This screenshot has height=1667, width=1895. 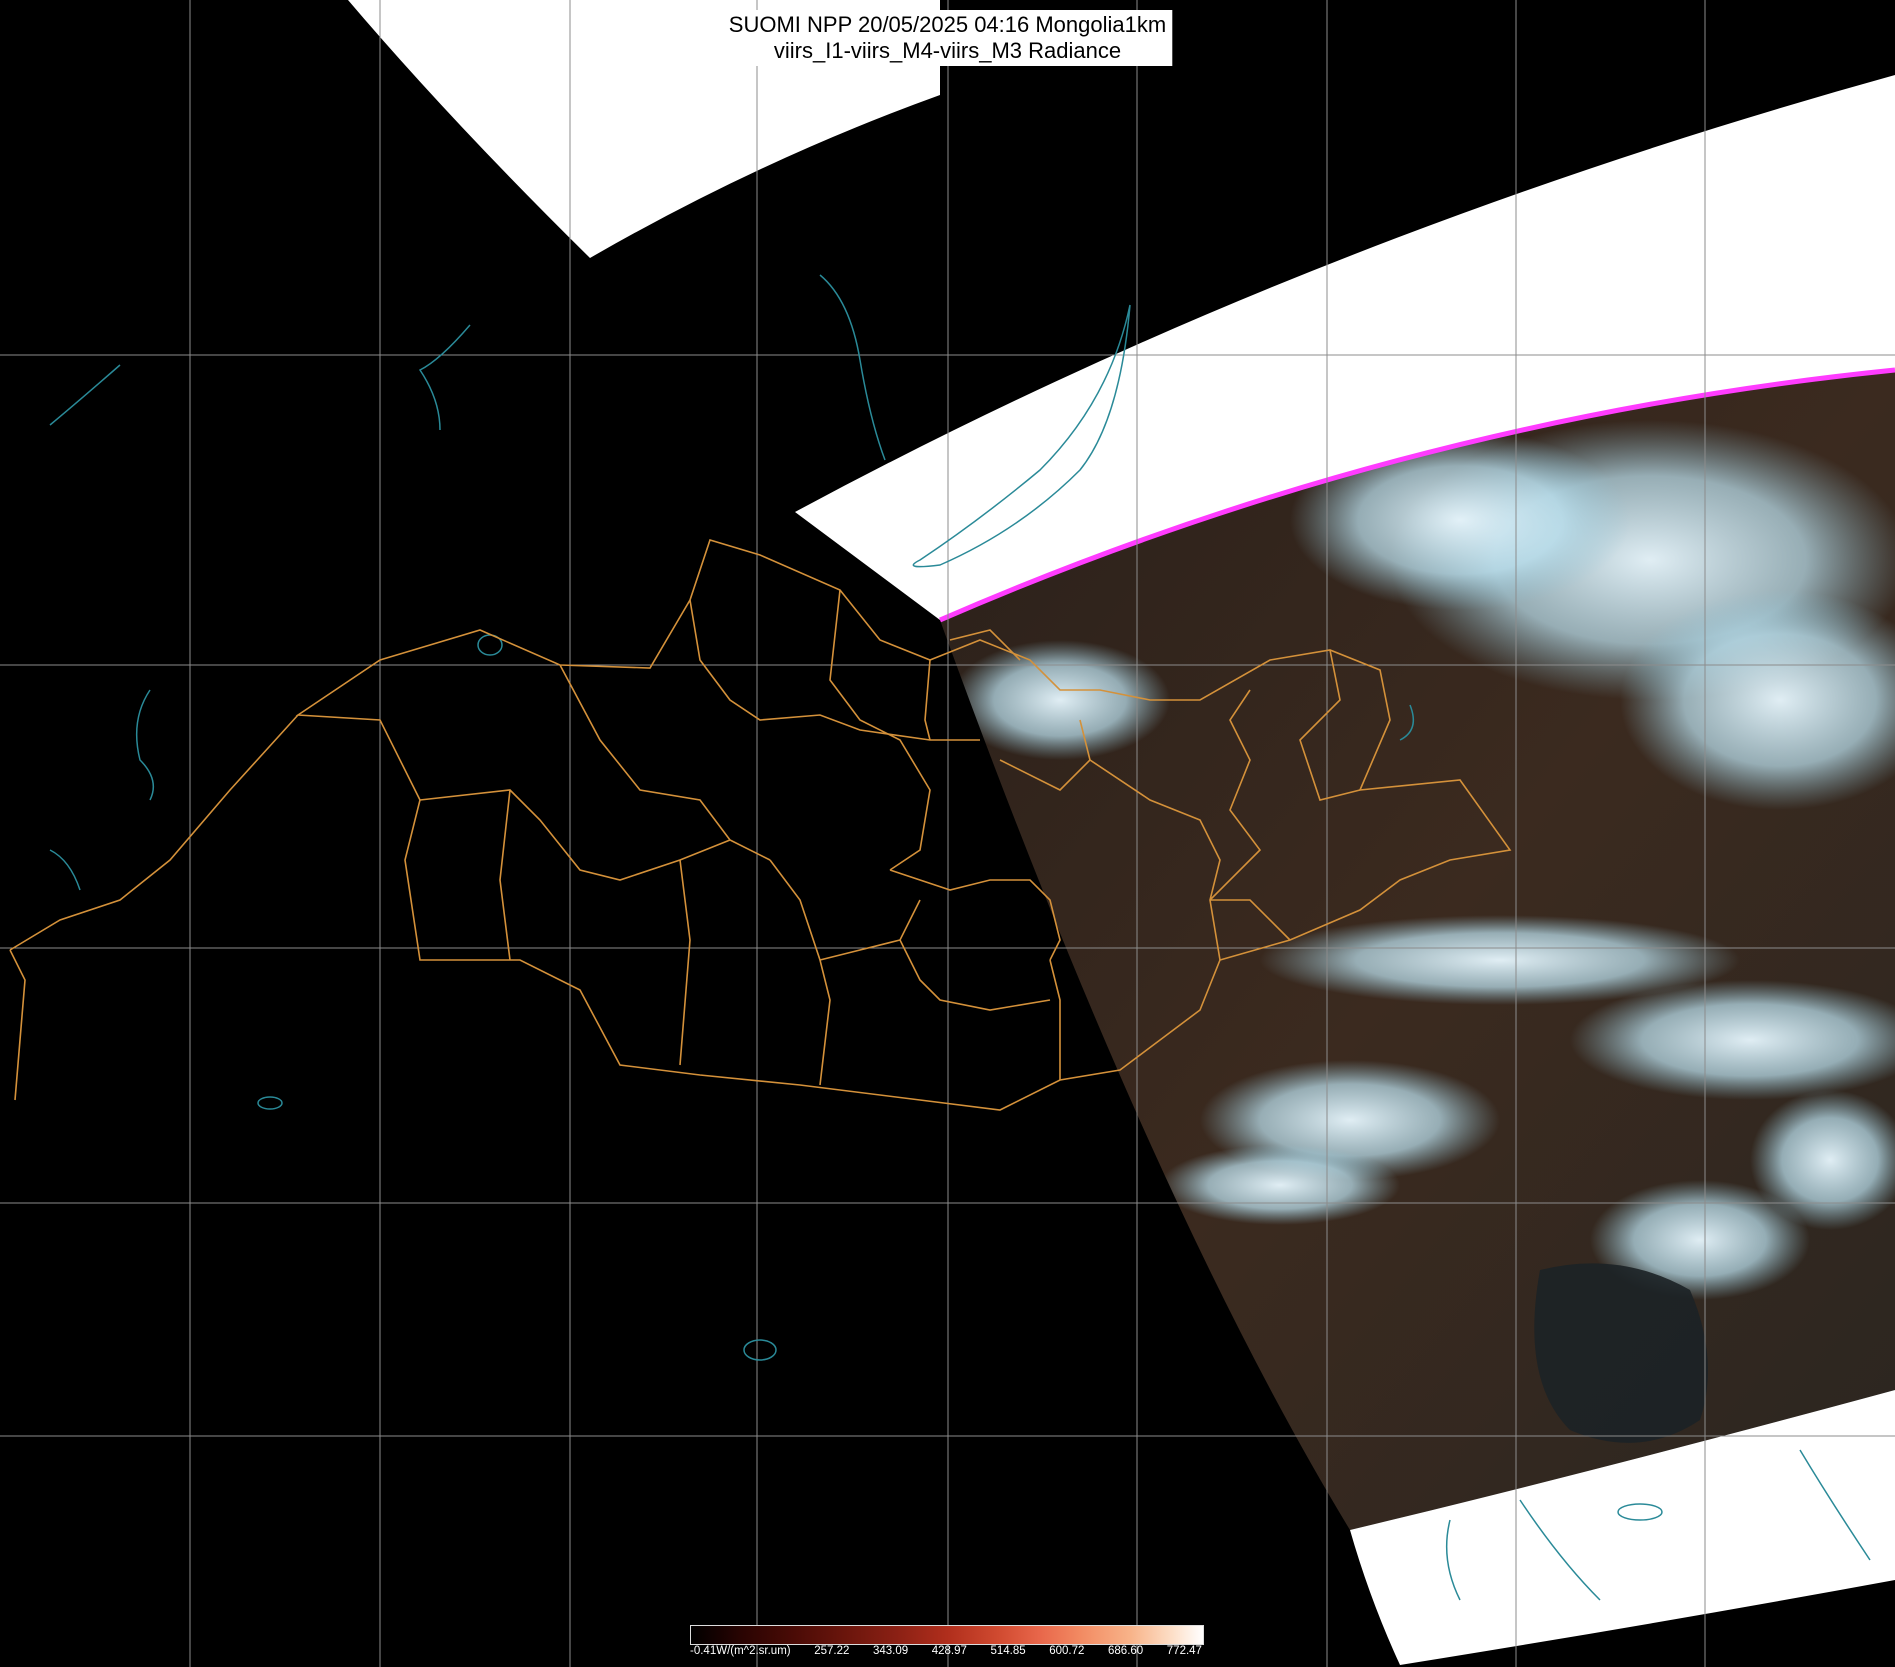 What do you see at coordinates (1008, 1651) in the screenshot?
I see `colorbar-tick-label: 514.85` at bounding box center [1008, 1651].